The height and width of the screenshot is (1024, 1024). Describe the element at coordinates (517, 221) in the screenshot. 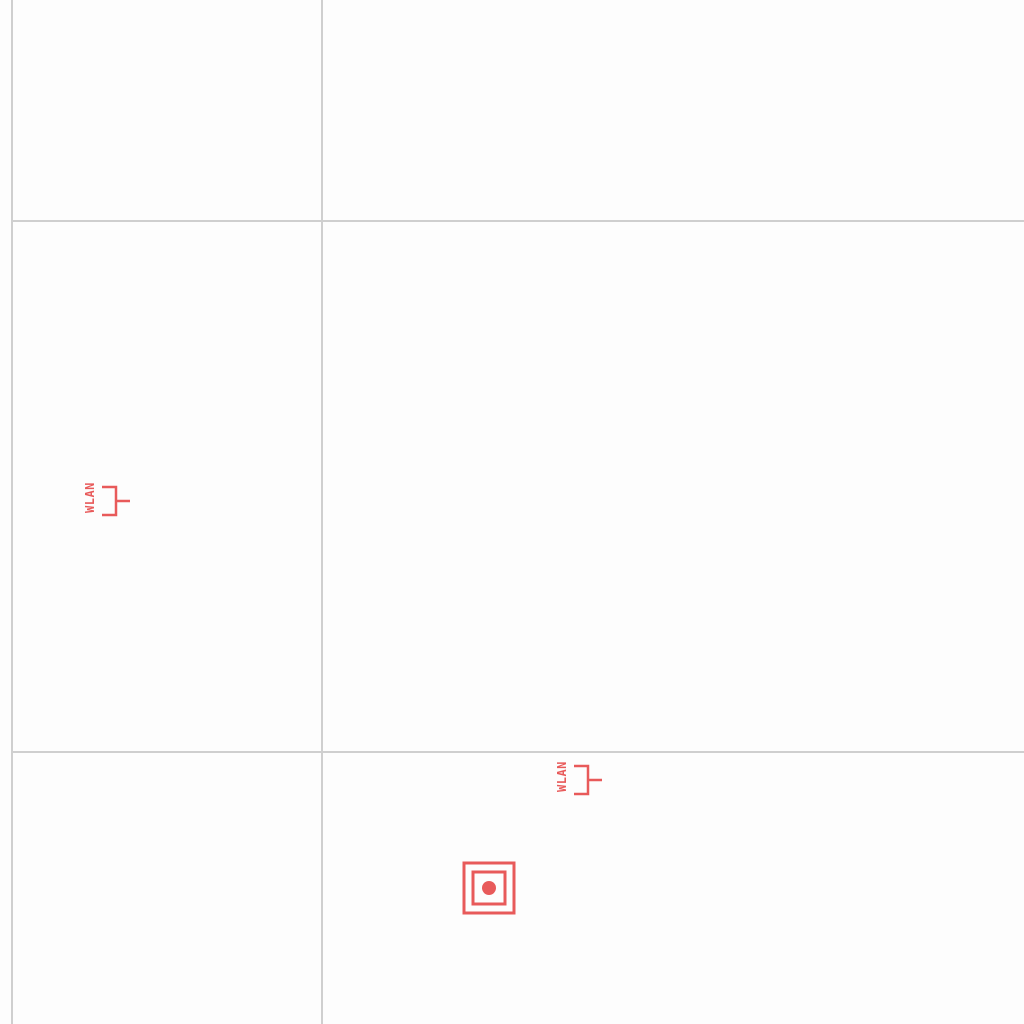

I see `wall-top` at that location.